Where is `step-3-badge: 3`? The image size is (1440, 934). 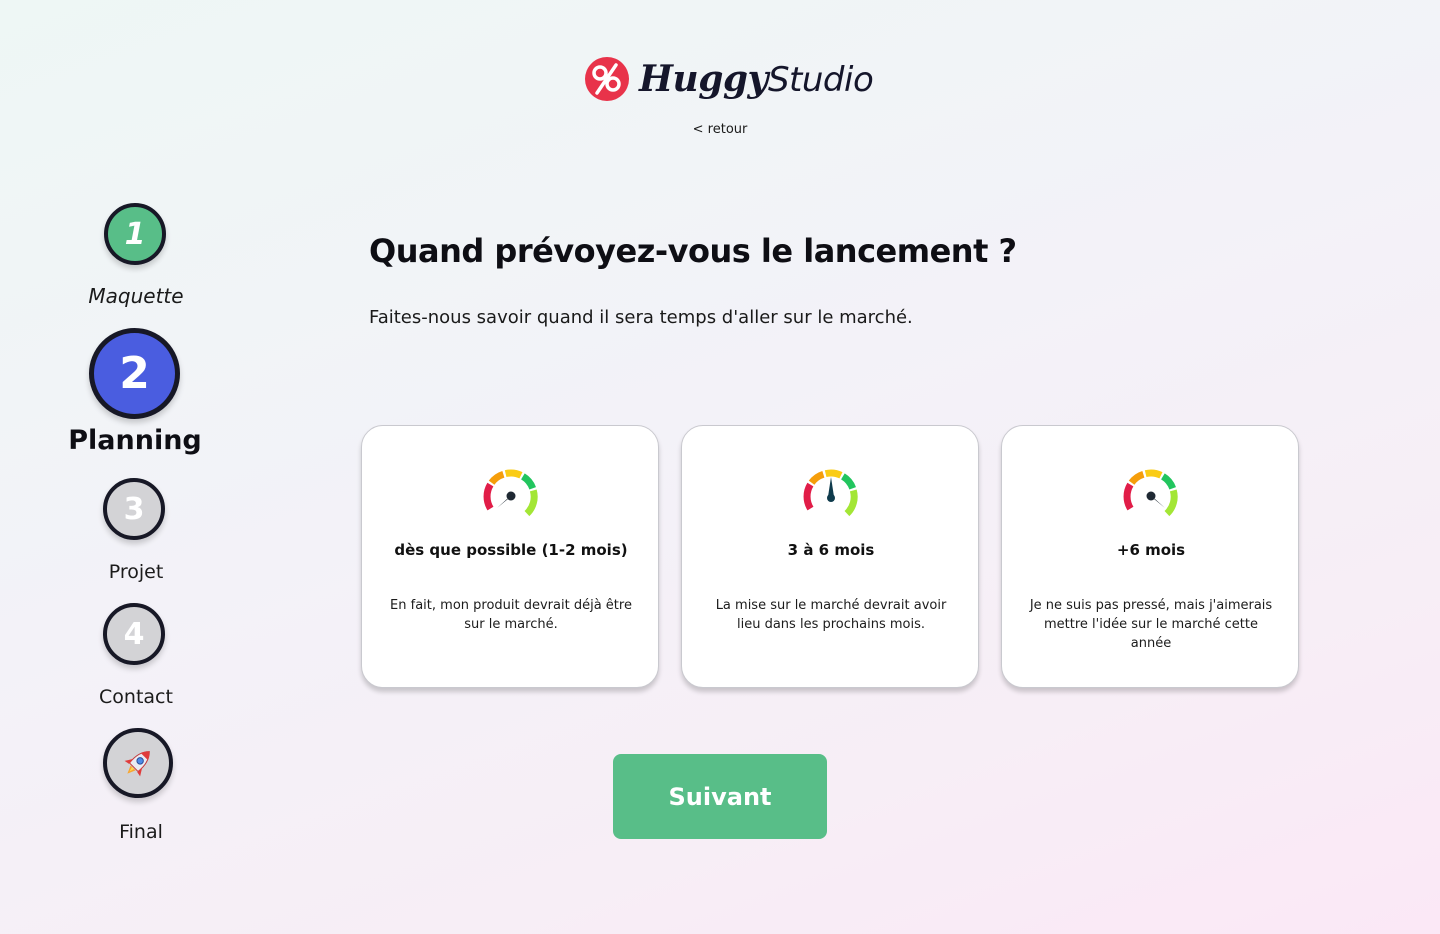 step-3-badge: 3 is located at coordinates (134, 509).